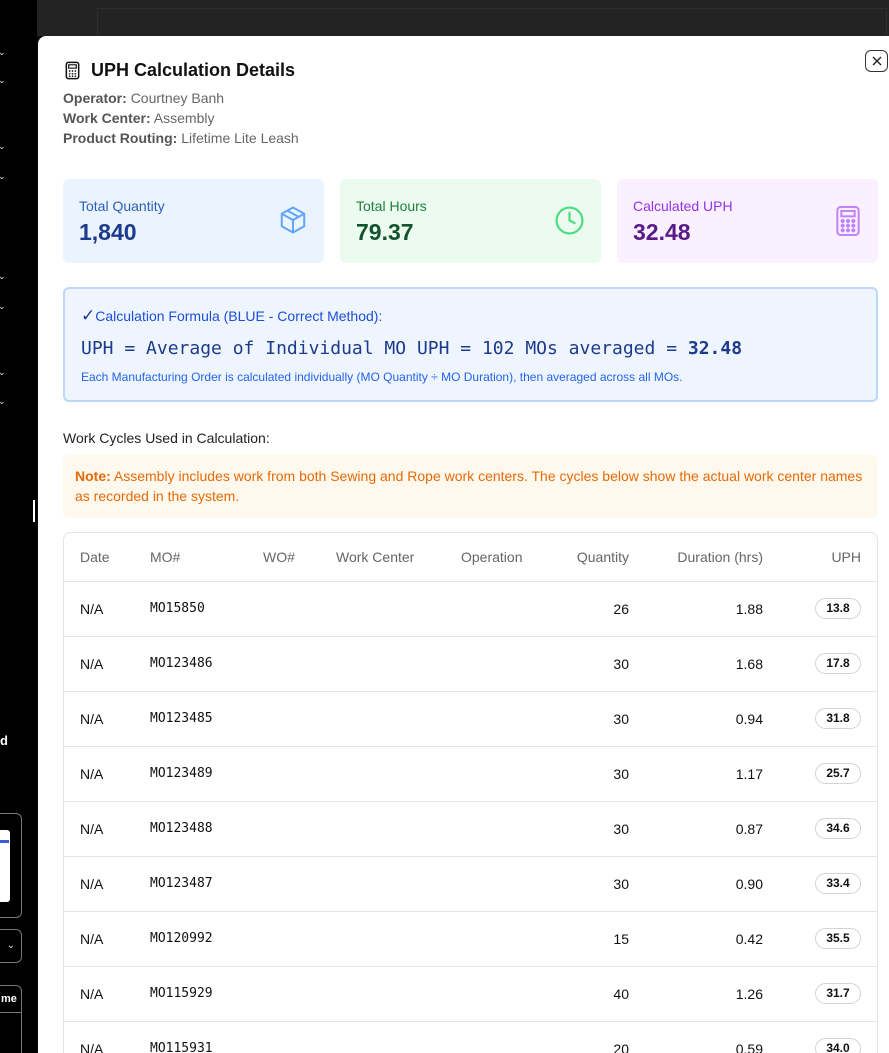  Describe the element at coordinates (470, 884) in the screenshot. I see `table-row: N/A MO123487 30 0.90 33.4` at that location.